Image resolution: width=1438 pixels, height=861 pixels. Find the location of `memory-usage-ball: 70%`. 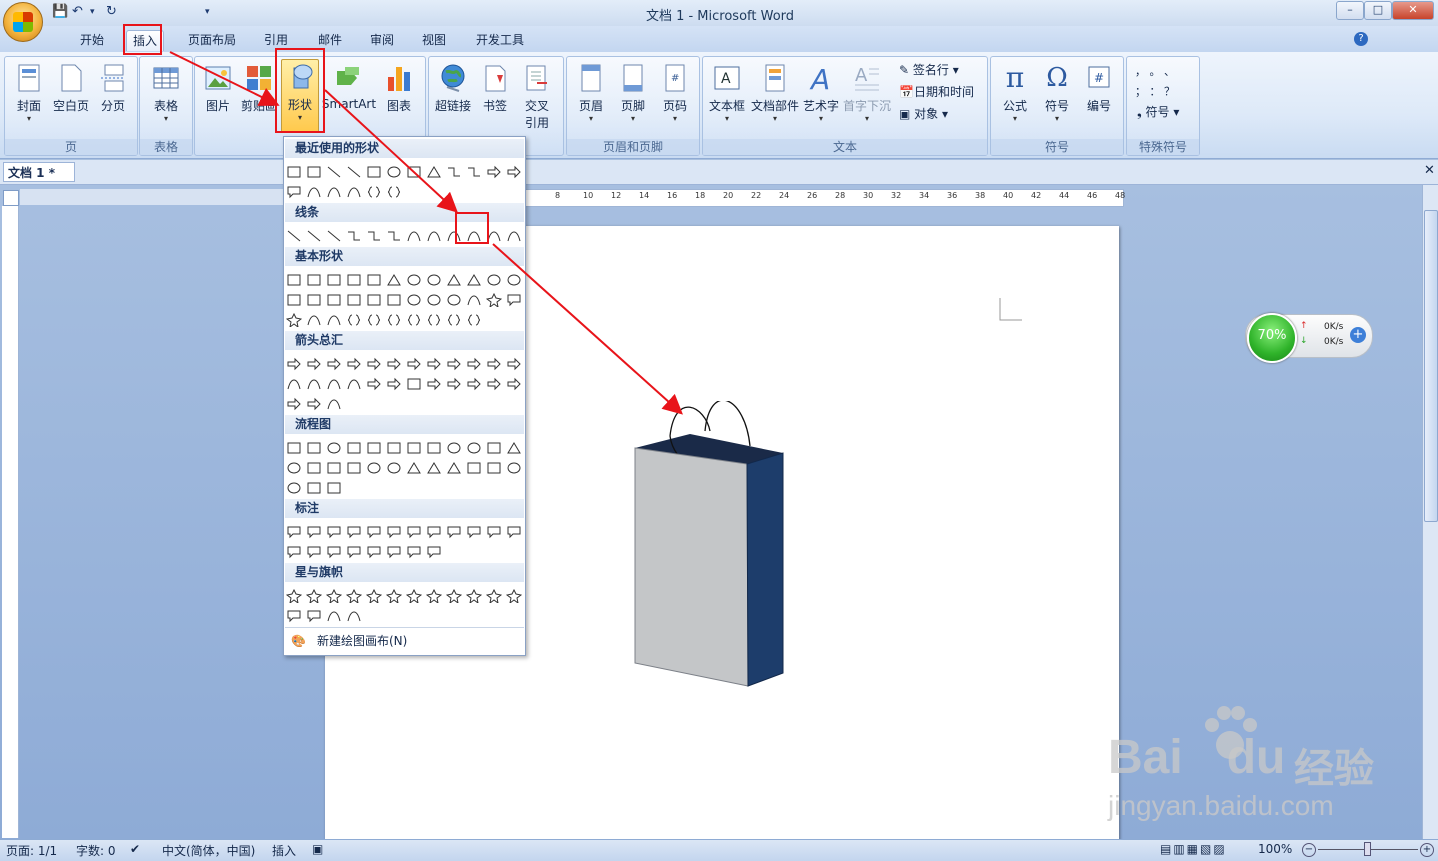

memory-usage-ball: 70% is located at coordinates (1272, 338).